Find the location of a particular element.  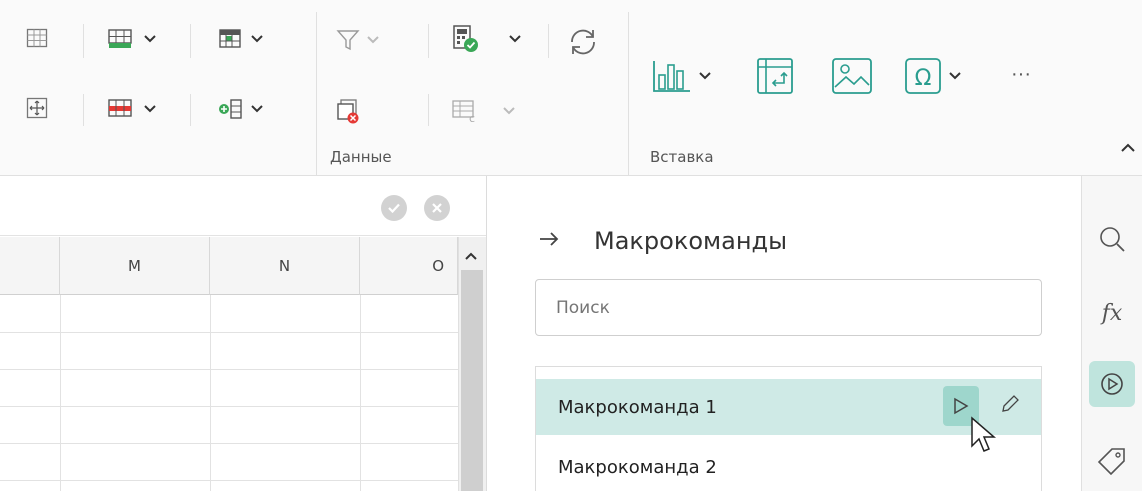

pivot-table-button is located at coordinates (775, 76).